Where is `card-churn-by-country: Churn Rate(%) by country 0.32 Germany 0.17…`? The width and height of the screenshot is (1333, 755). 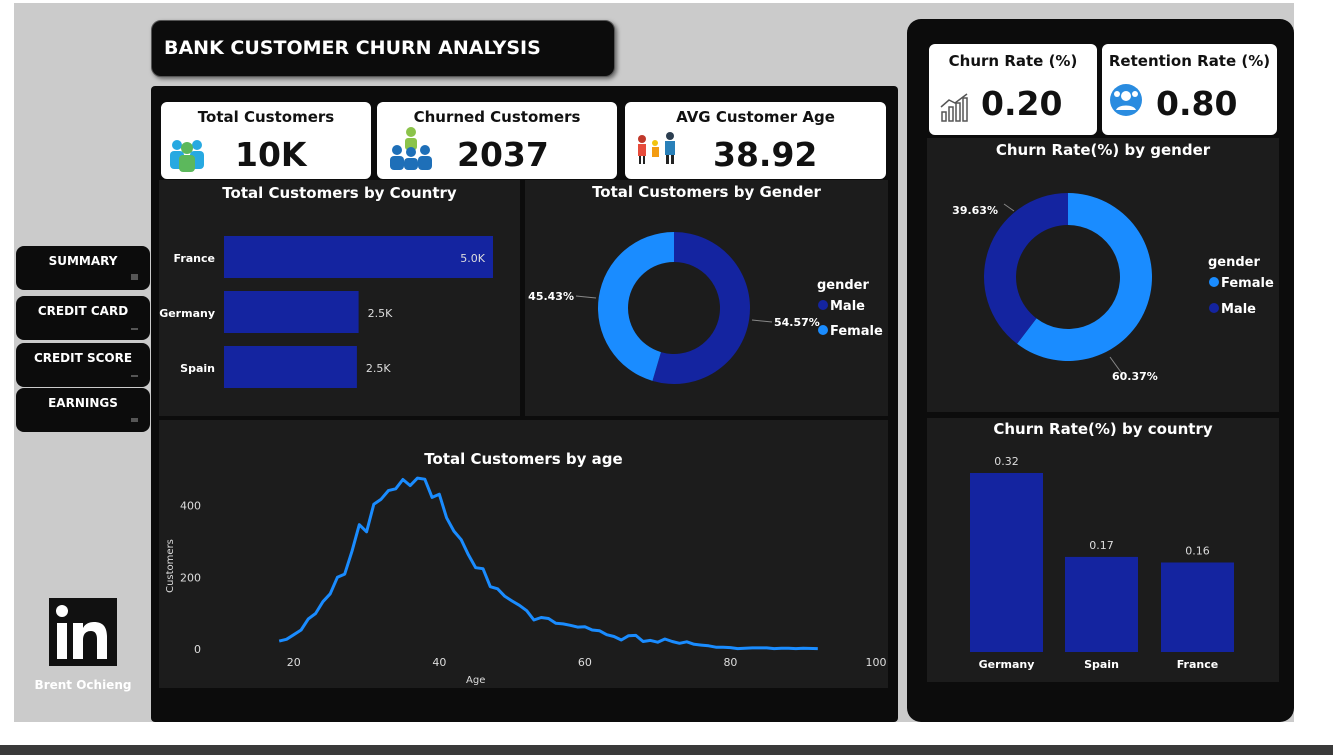
card-churn-by-country: Churn Rate(%) by country 0.32 Germany 0.17… is located at coordinates (1103, 550).